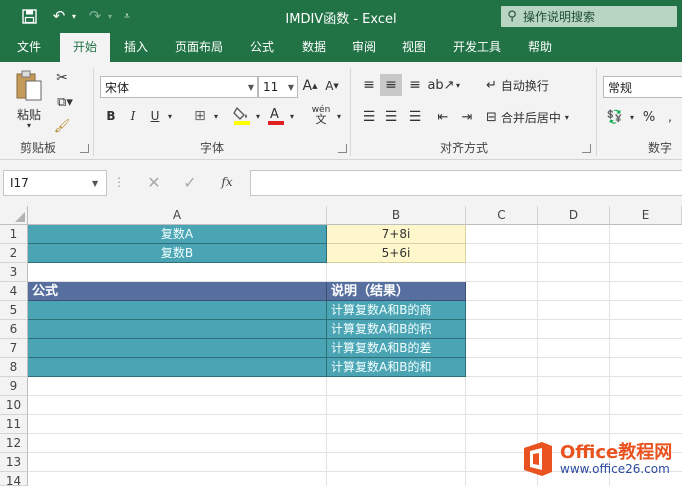 The height and width of the screenshot is (491, 682). Describe the element at coordinates (278, 87) in the screenshot. I see `font-size-select: 11 ▼` at that location.